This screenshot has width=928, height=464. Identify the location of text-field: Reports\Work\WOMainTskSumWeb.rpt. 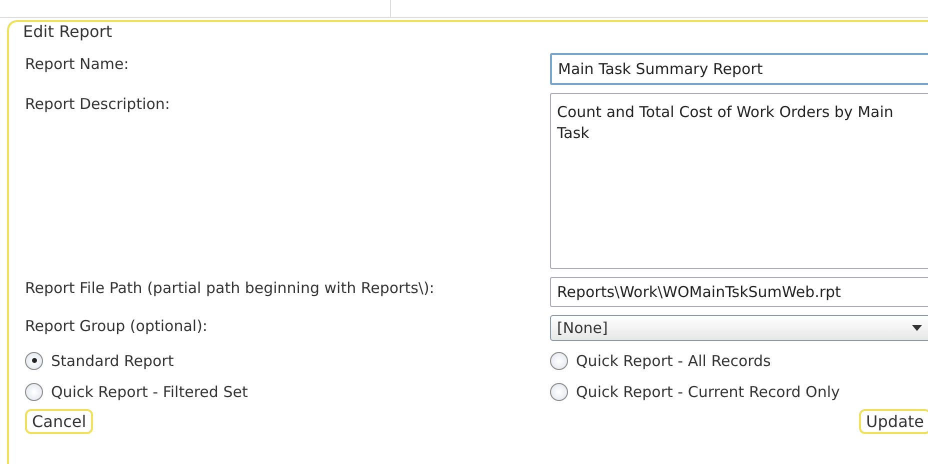
(739, 292).